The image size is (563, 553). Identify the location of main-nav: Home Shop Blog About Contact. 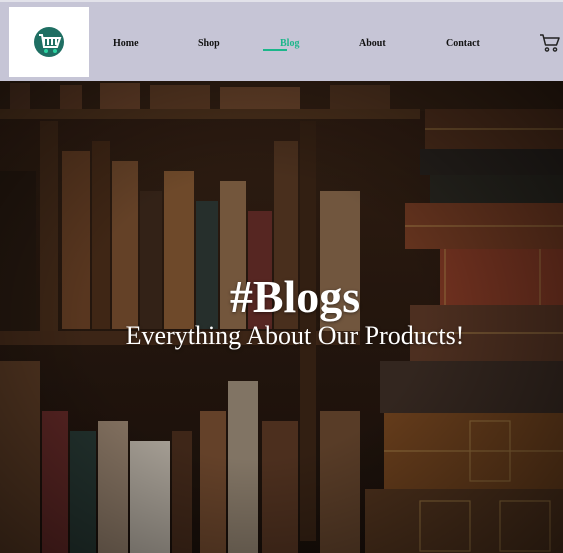
(281, 46).